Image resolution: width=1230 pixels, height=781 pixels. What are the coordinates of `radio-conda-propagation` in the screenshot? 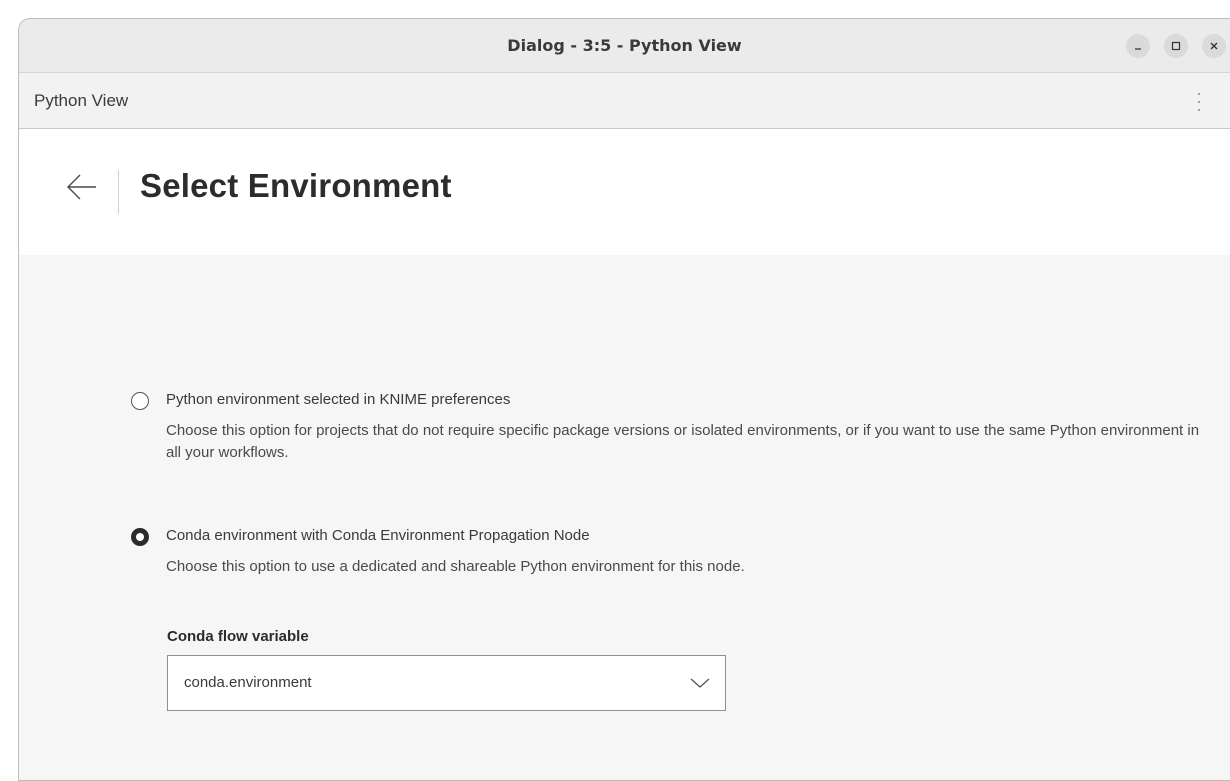 It's located at (140, 537).